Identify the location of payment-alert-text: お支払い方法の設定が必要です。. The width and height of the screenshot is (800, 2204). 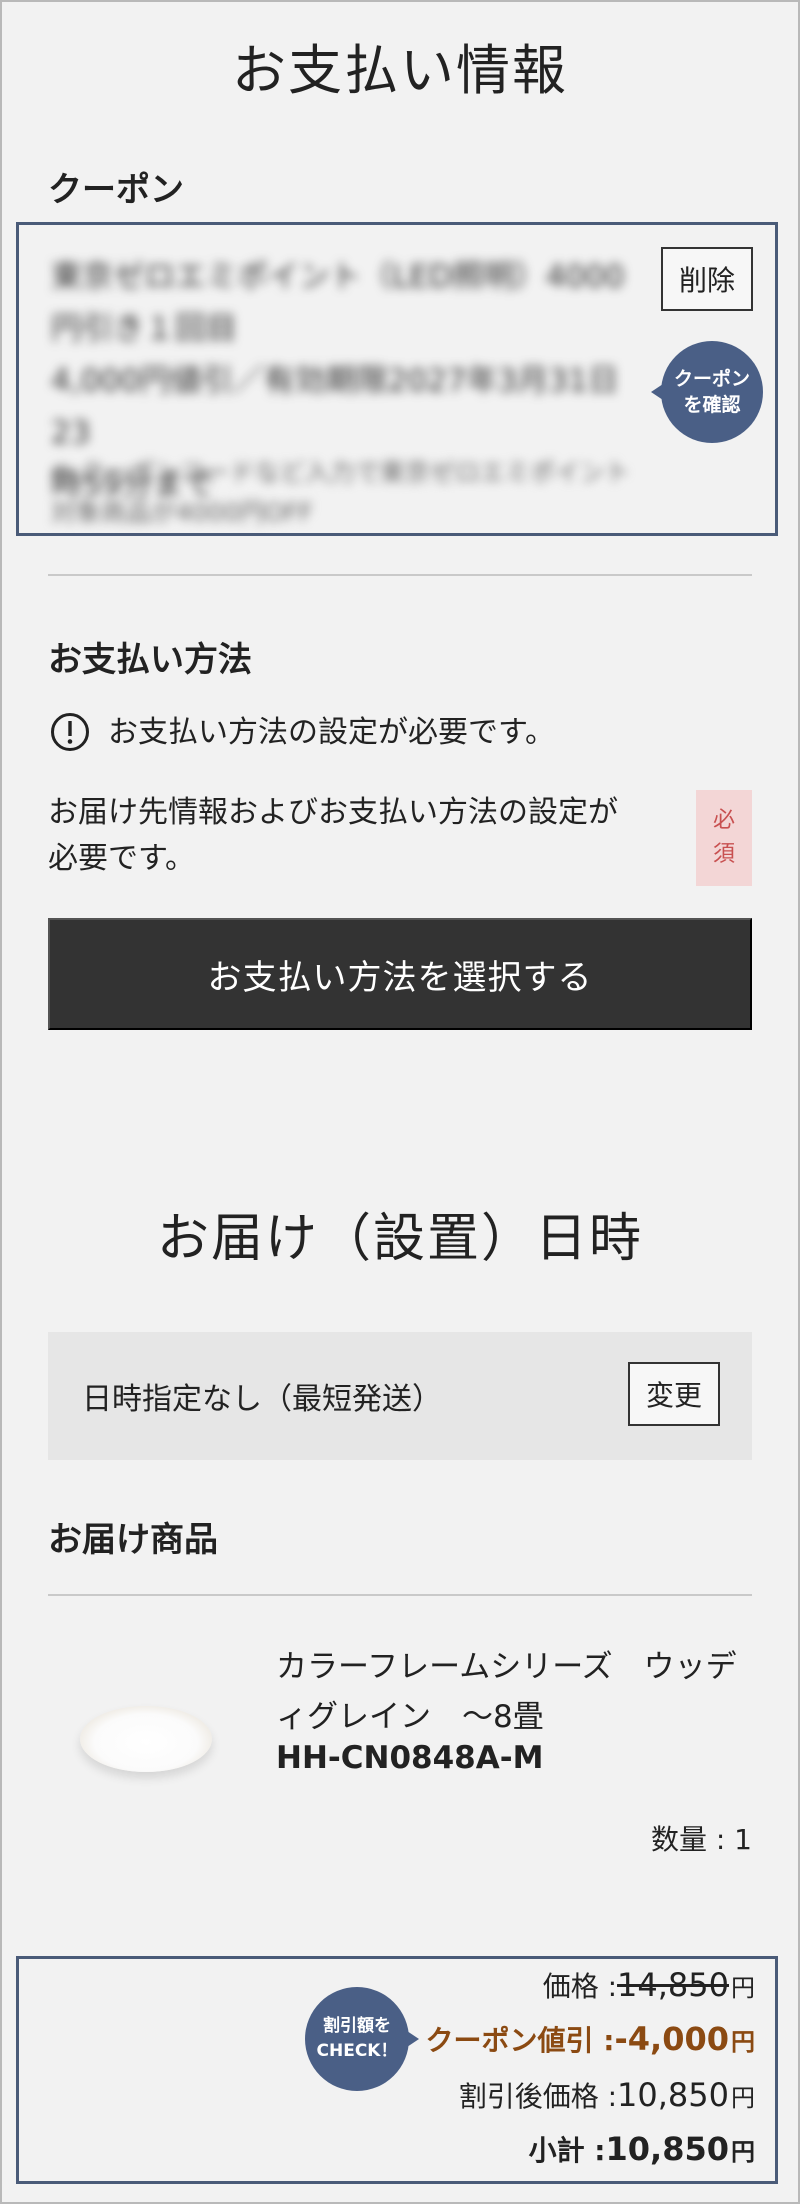
(331, 732).